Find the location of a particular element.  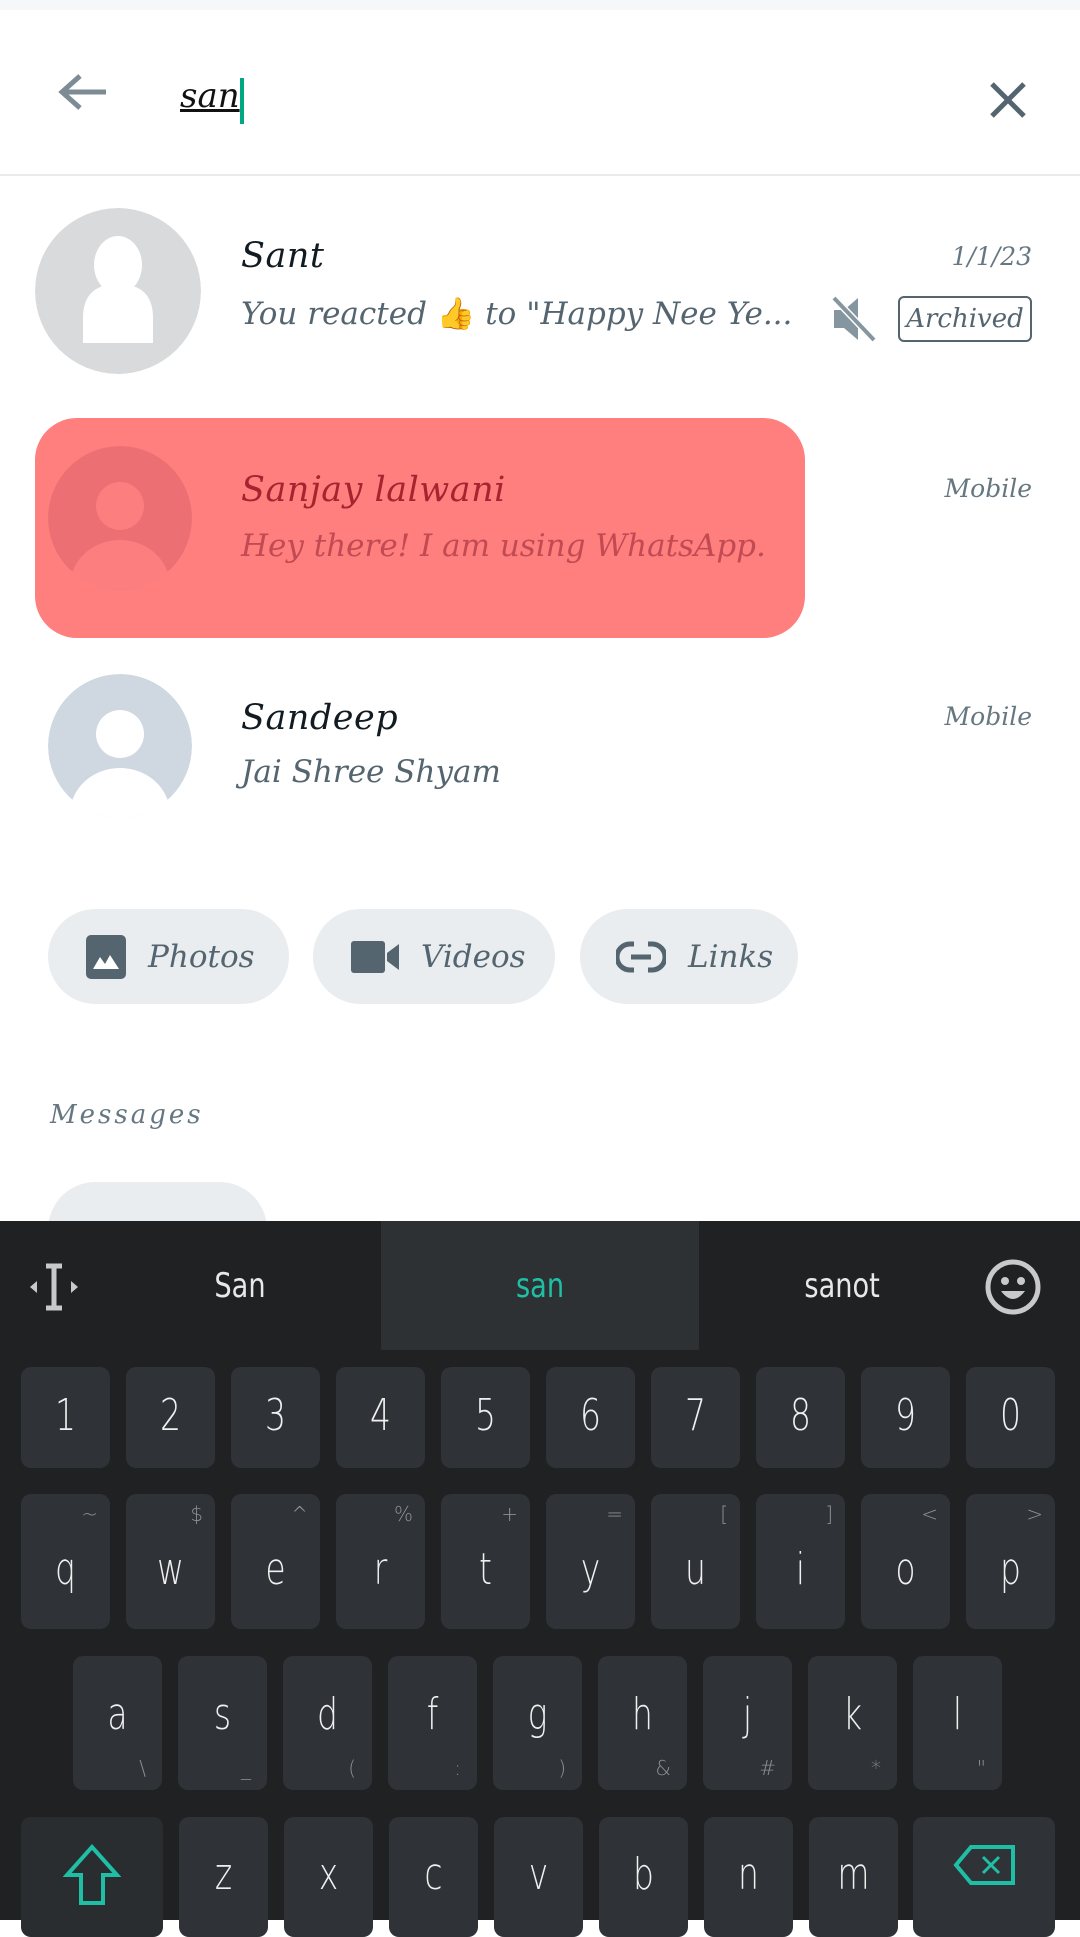

key-v: v is located at coordinates (538, 1877).